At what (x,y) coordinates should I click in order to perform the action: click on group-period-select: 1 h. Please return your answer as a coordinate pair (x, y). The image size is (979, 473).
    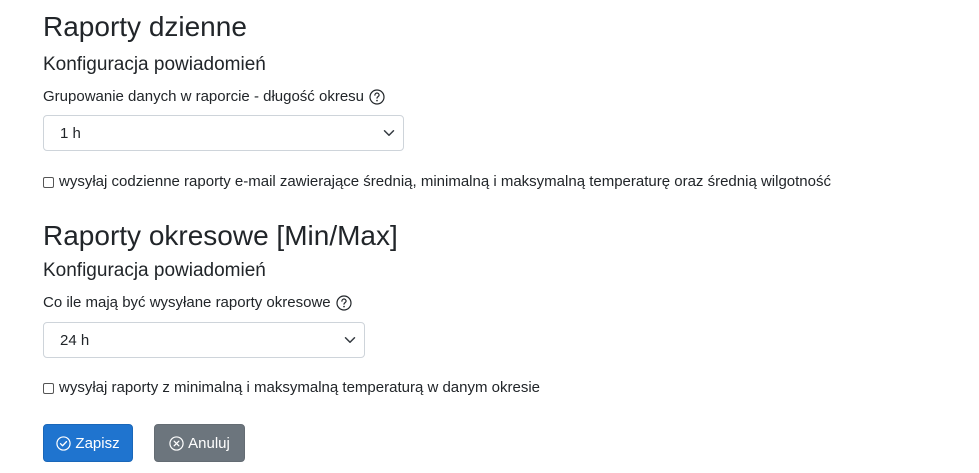
    Looking at the image, I should click on (223, 133).